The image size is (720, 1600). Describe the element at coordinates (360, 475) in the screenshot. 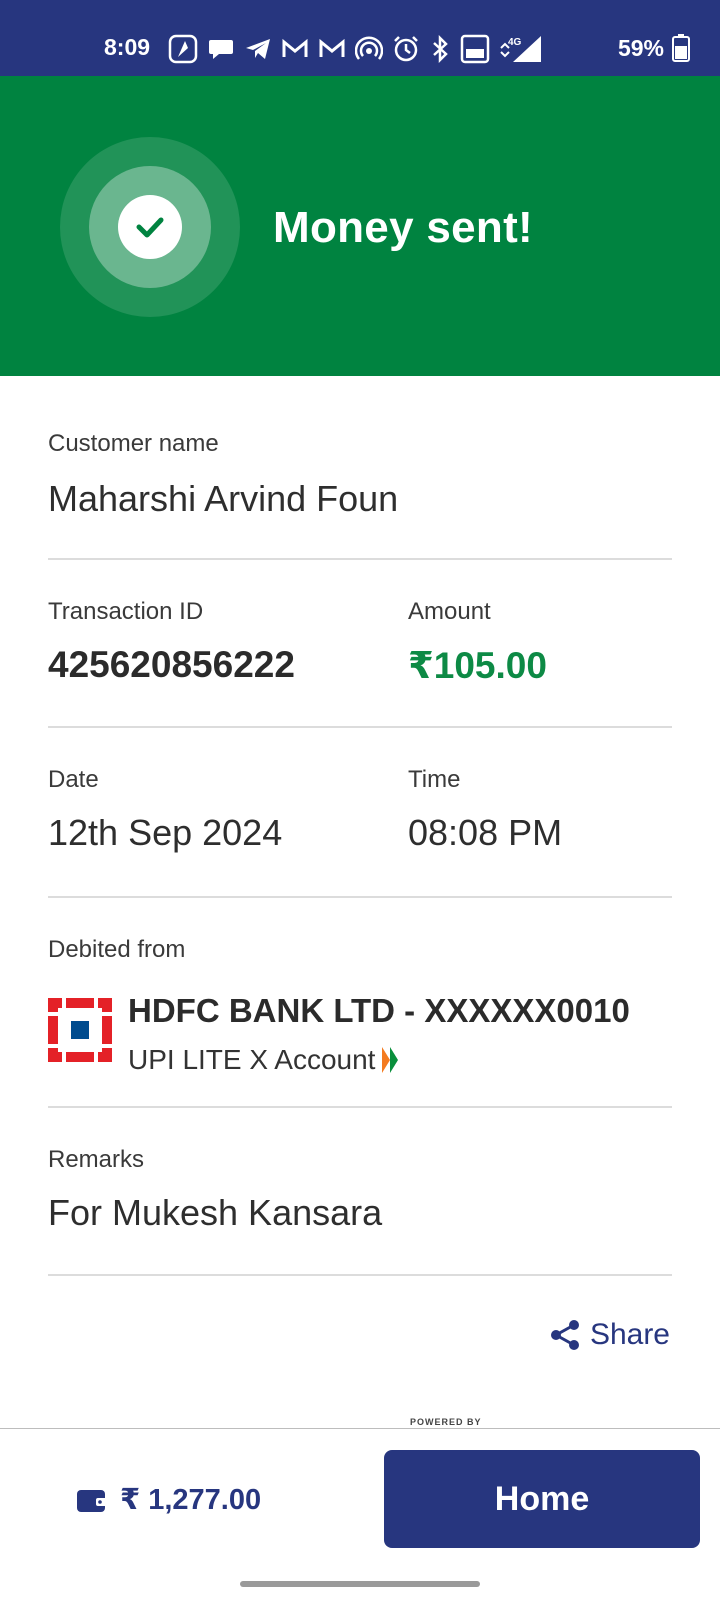

I see `customer-section: Customer name Maharshi Arvind Foun` at that location.